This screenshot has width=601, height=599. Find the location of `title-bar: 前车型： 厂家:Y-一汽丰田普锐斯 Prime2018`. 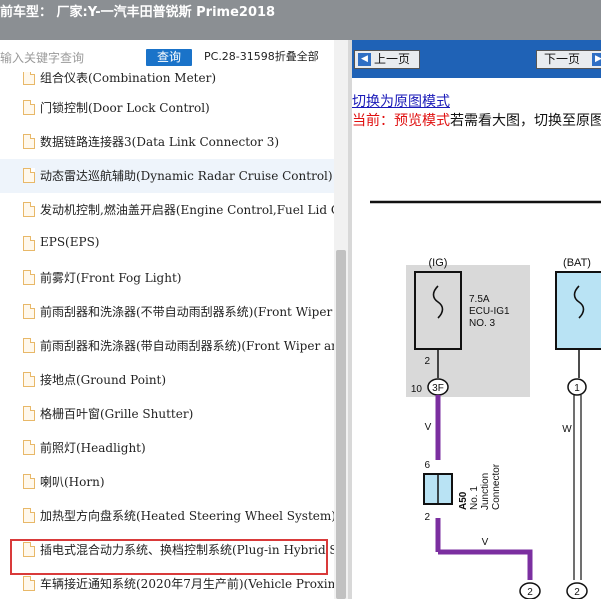

title-bar: 前车型： 厂家:Y-一汽丰田普锐斯 Prime2018 is located at coordinates (300, 20).